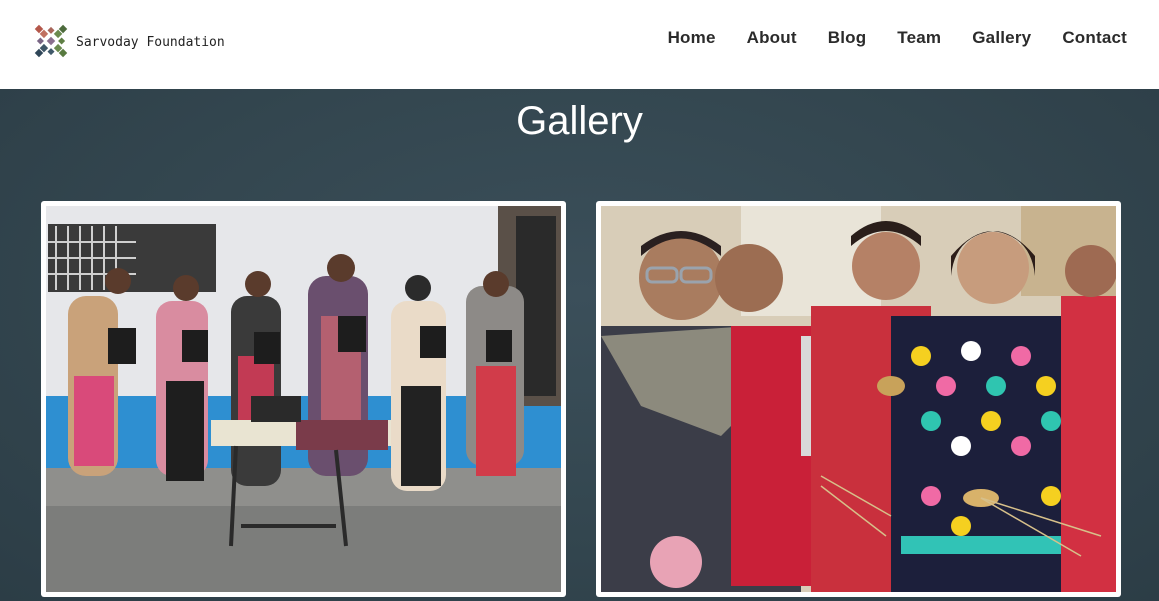 Image resolution: width=1159 pixels, height=601 pixels. What do you see at coordinates (579, 121) in the screenshot?
I see `gallery-title: Gallery` at bounding box center [579, 121].